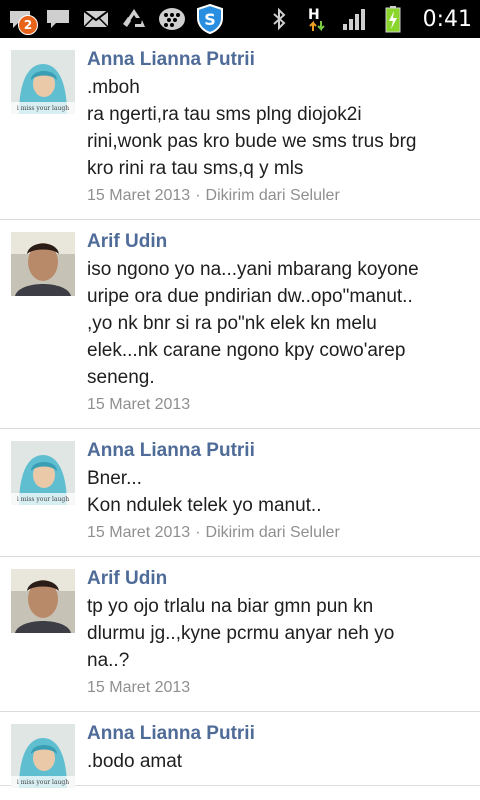 This screenshot has height=800, width=480. Describe the element at coordinates (252, 141) in the screenshot. I see `comment-text-line: rini,wonk pas kro bude we sms trus brg` at that location.